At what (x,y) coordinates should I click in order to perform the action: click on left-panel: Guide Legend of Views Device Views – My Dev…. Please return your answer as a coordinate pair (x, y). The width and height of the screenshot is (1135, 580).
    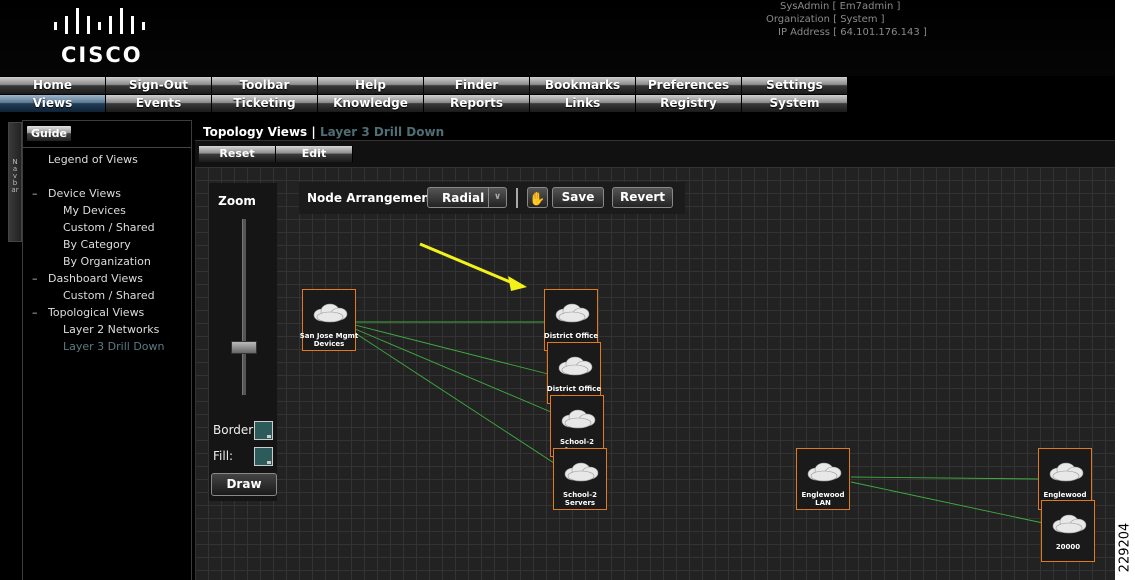
    Looking at the image, I should click on (107, 350).